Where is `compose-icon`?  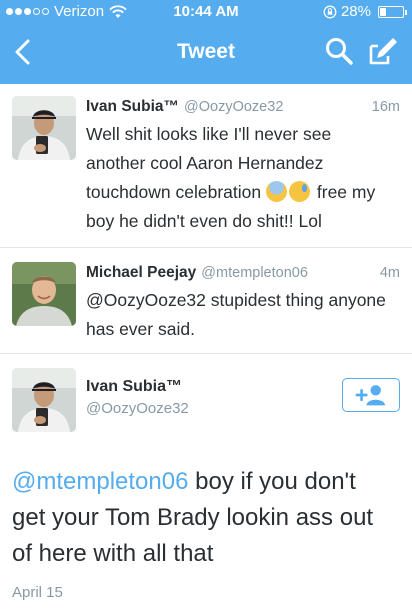
compose-icon is located at coordinates (383, 51).